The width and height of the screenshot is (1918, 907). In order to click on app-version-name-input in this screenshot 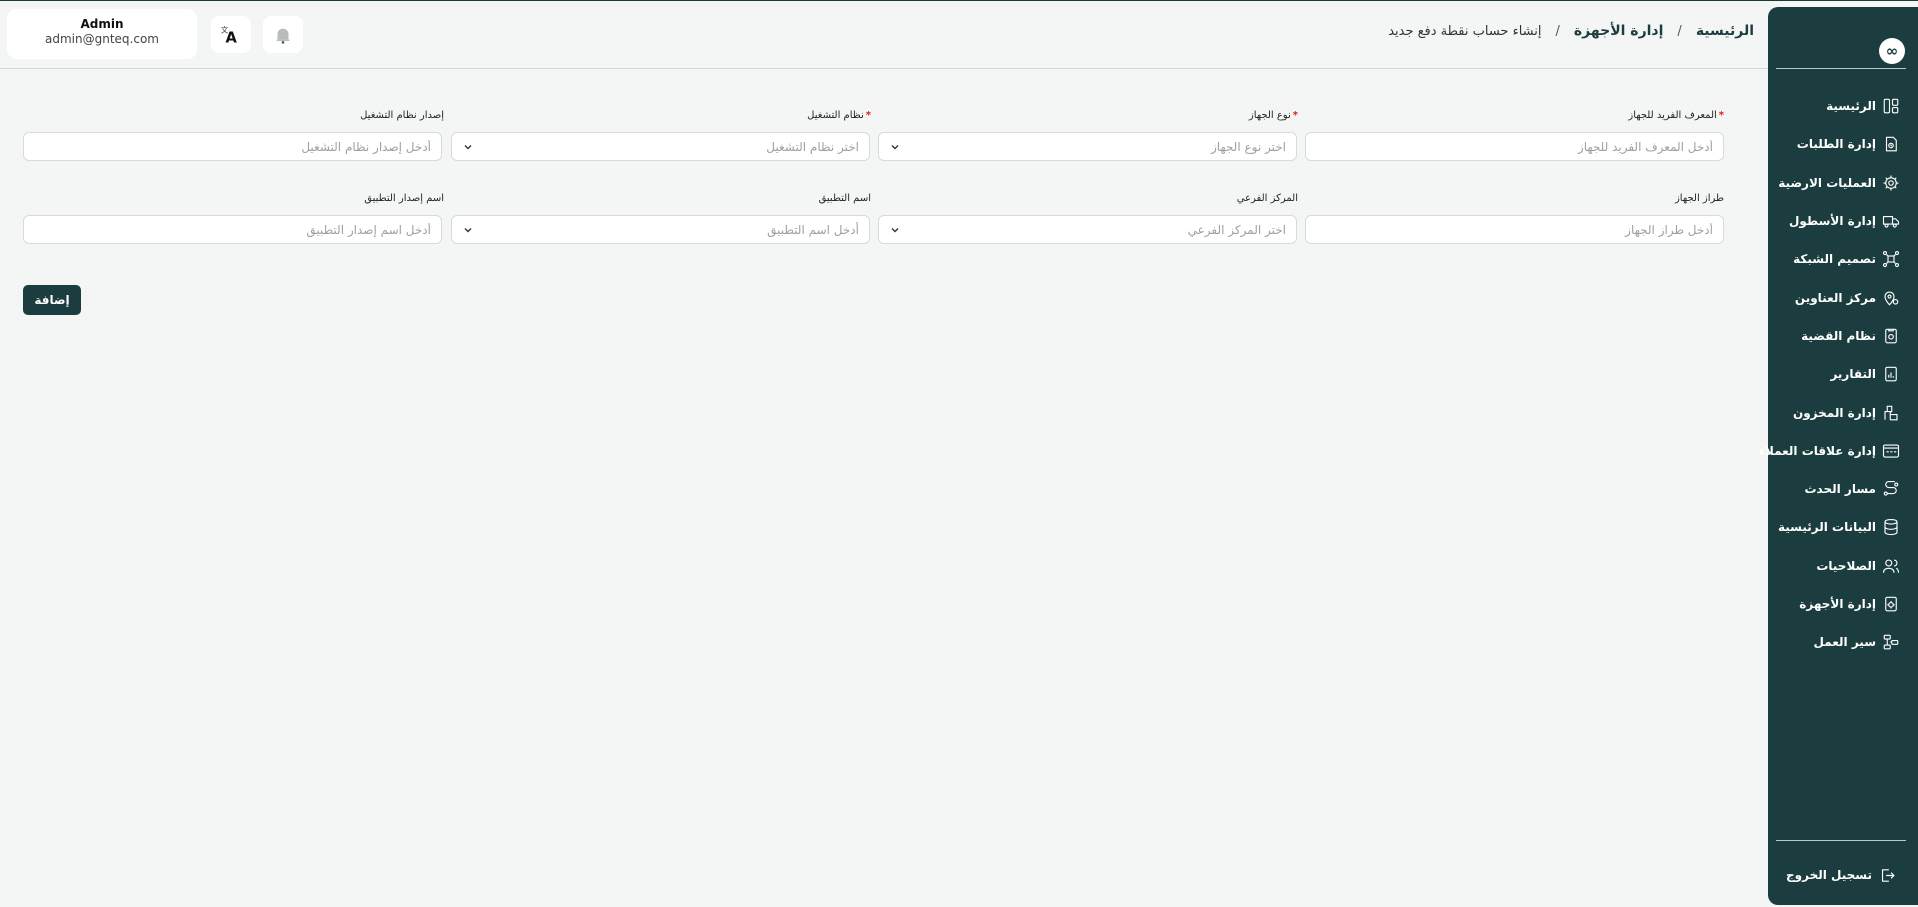, I will do `click(232, 229)`.